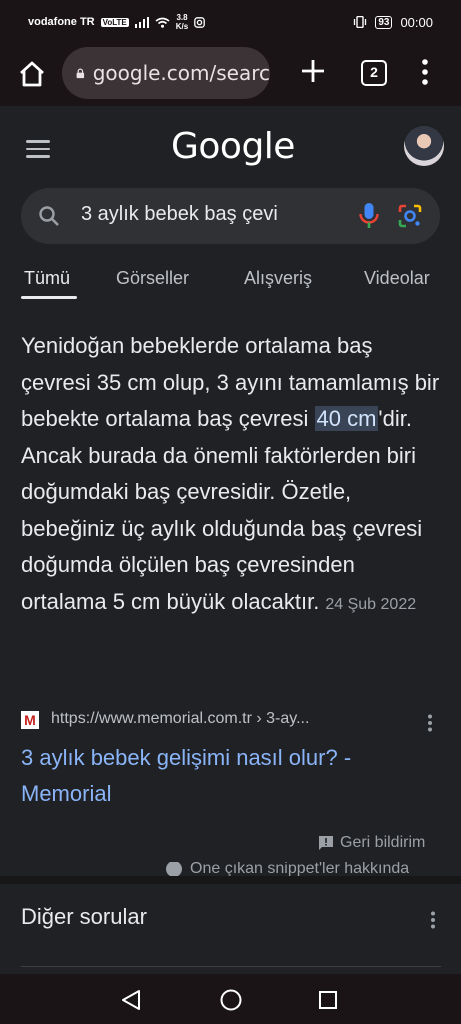 The height and width of the screenshot is (1024, 461). I want to click on feedback-link: Geri bildirim, so click(371, 843).